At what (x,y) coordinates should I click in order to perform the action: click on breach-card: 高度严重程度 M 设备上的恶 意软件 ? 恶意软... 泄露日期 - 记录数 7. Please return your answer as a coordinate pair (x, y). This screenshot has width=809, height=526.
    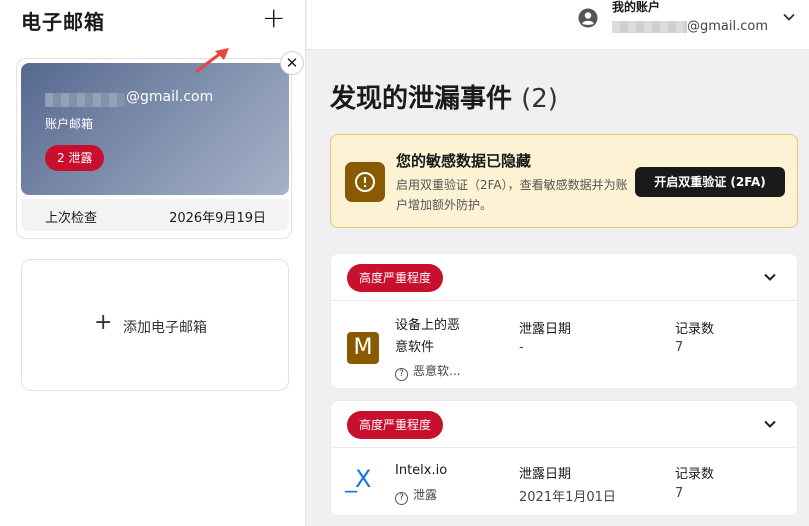
    Looking at the image, I should click on (564, 321).